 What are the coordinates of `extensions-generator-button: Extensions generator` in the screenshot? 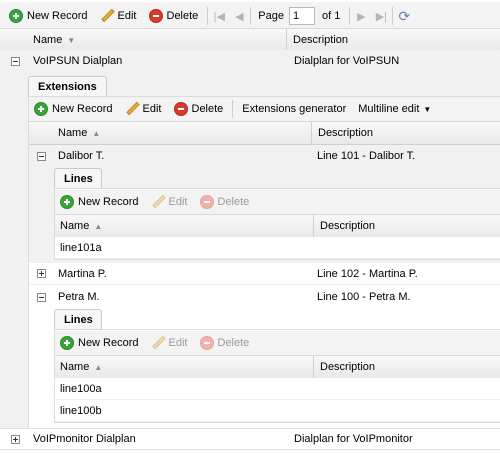 It's located at (294, 109).